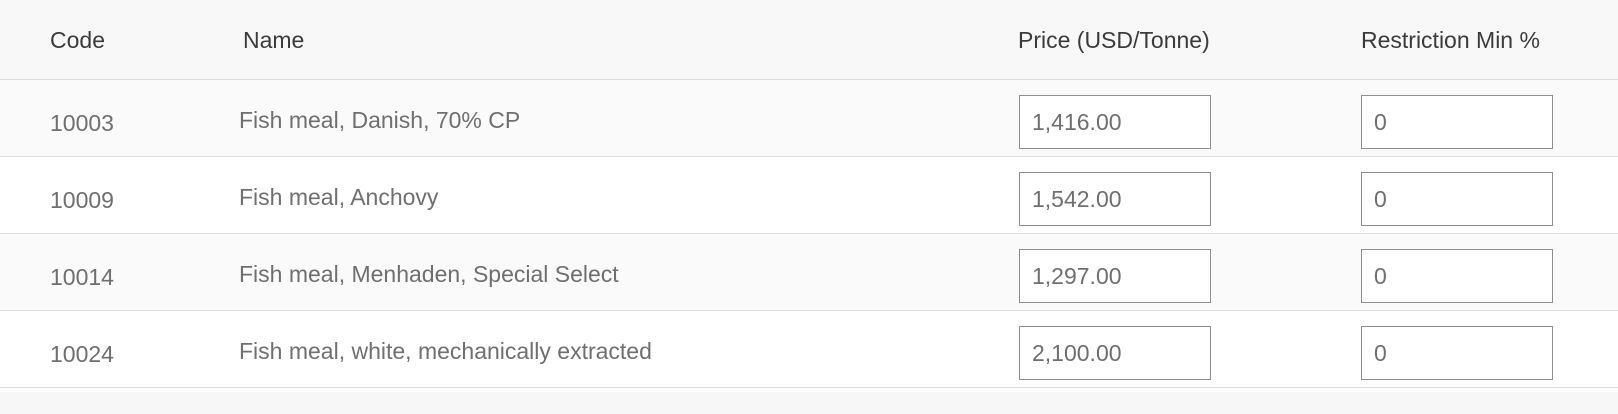 This screenshot has height=414, width=1618. I want to click on code-cell: 10024, so click(82, 354).